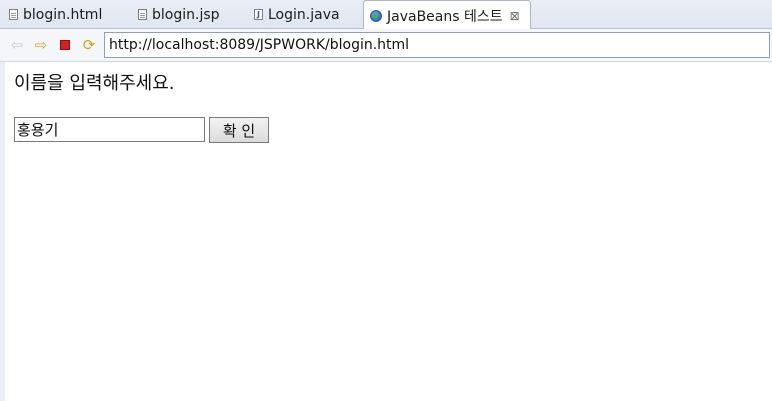 The width and height of the screenshot is (772, 401). I want to click on browser-toolbar: ⇦ ⇨ ⟳, so click(386, 45).